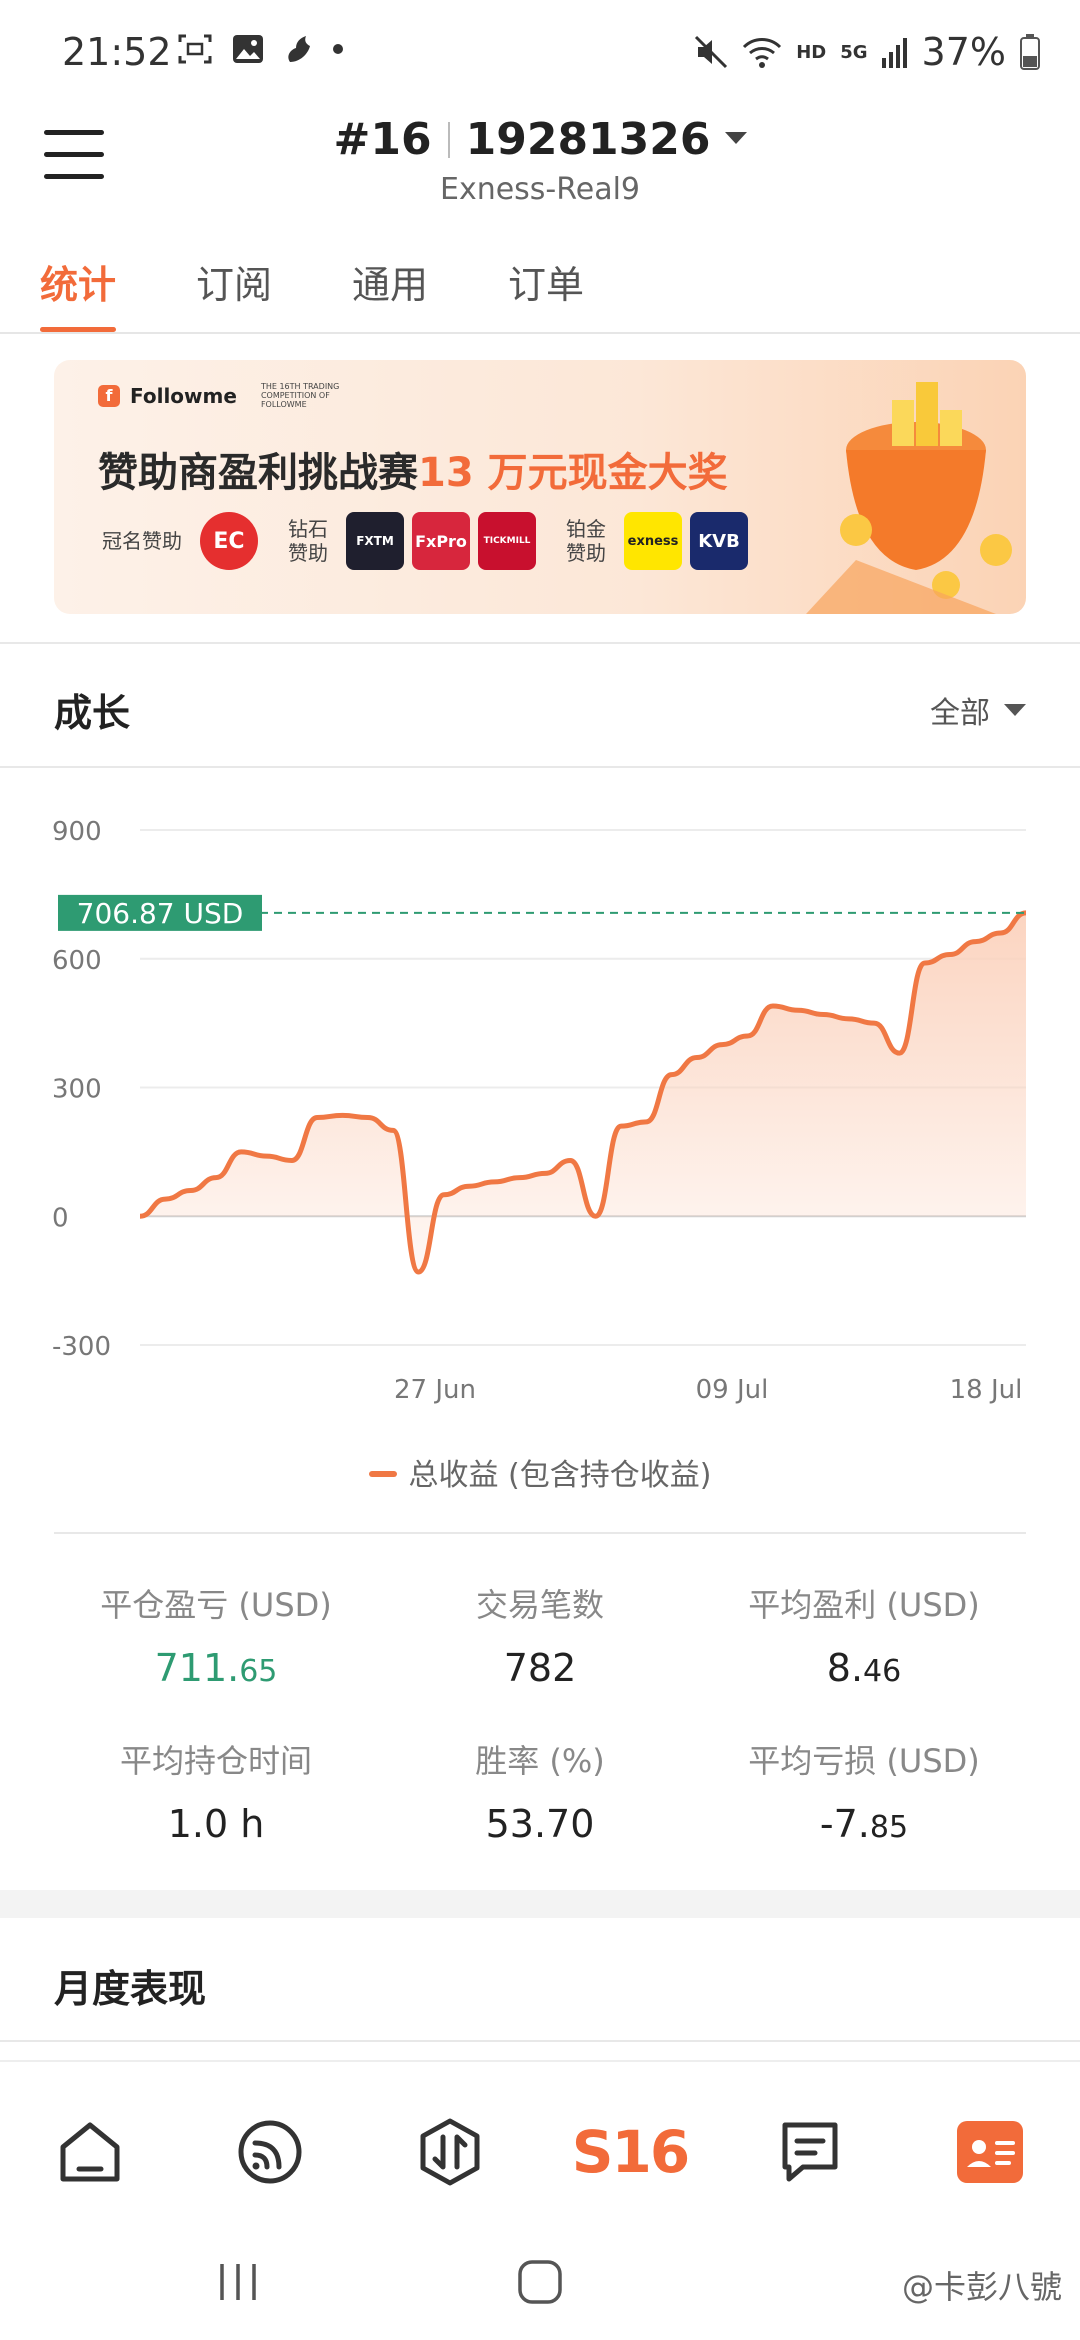 The height and width of the screenshot is (2340, 1080). Describe the element at coordinates (216, 1791) in the screenshot. I see `stat-avg-hold-time: 平均持仓时间 1.0 h` at that location.